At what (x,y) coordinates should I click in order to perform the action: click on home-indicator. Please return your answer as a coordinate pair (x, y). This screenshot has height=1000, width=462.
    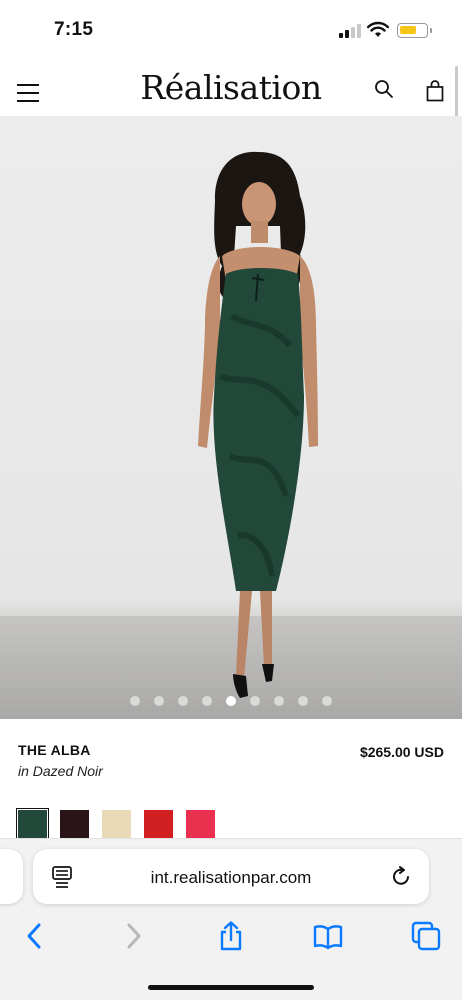
    Looking at the image, I should click on (231, 987).